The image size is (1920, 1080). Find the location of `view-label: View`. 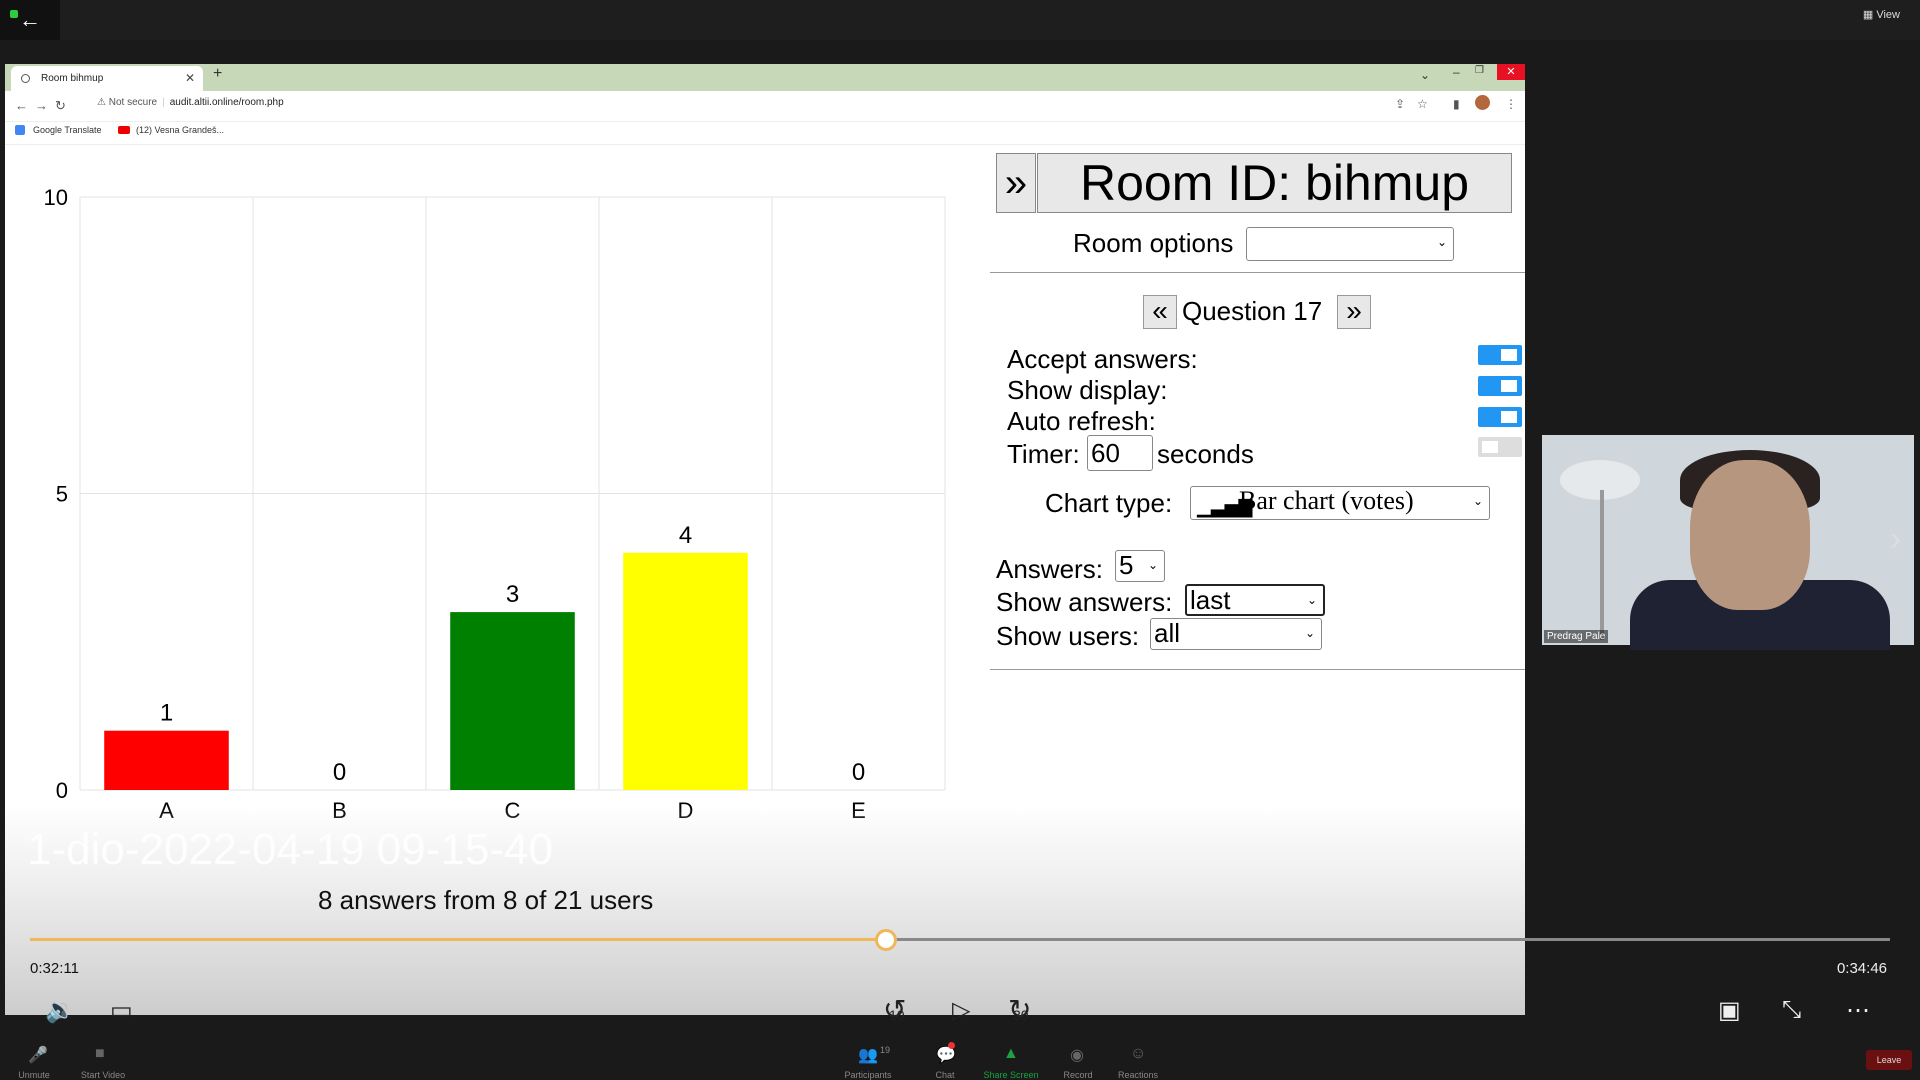

view-label: View is located at coordinates (1888, 15).